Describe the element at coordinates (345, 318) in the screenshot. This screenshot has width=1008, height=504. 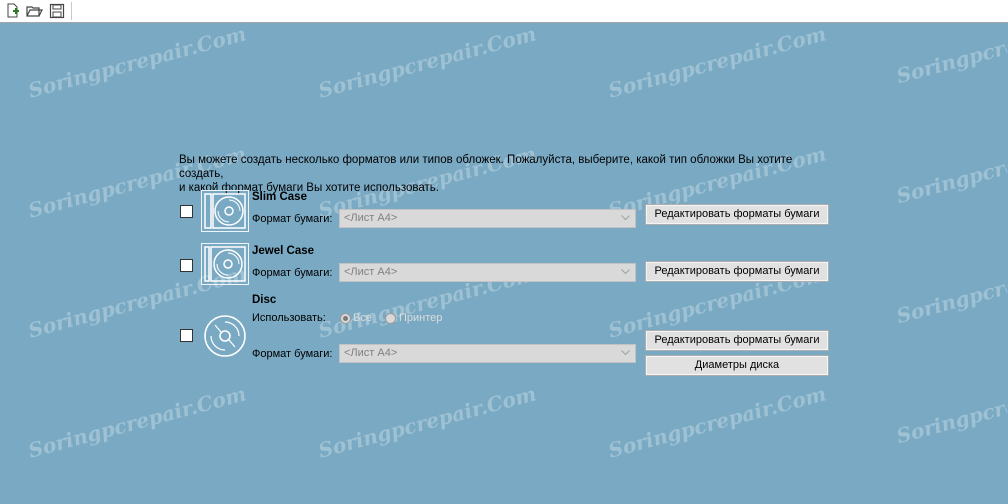
I see `disc-radio-all` at that location.